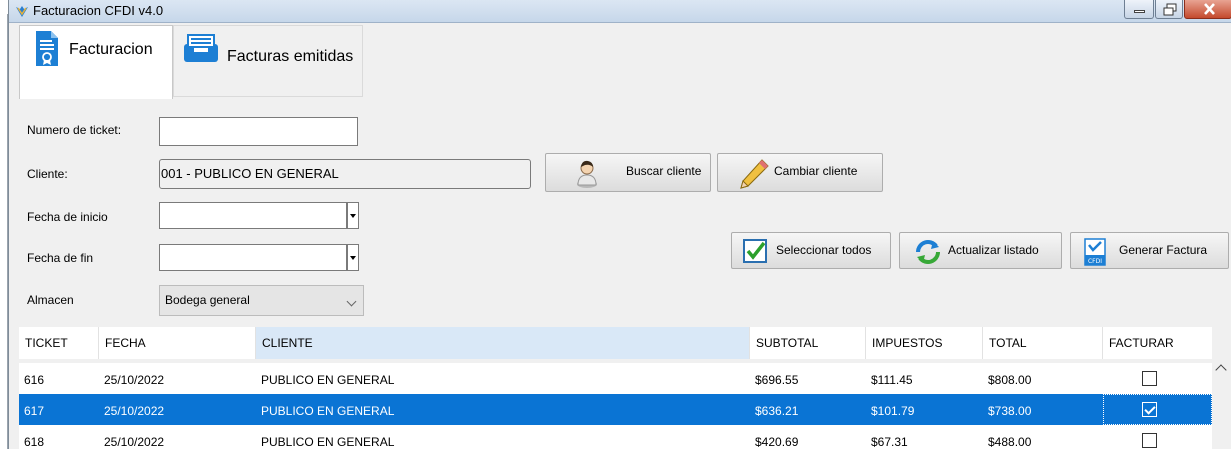  I want to click on almacen-label: Almacen, so click(50, 300).